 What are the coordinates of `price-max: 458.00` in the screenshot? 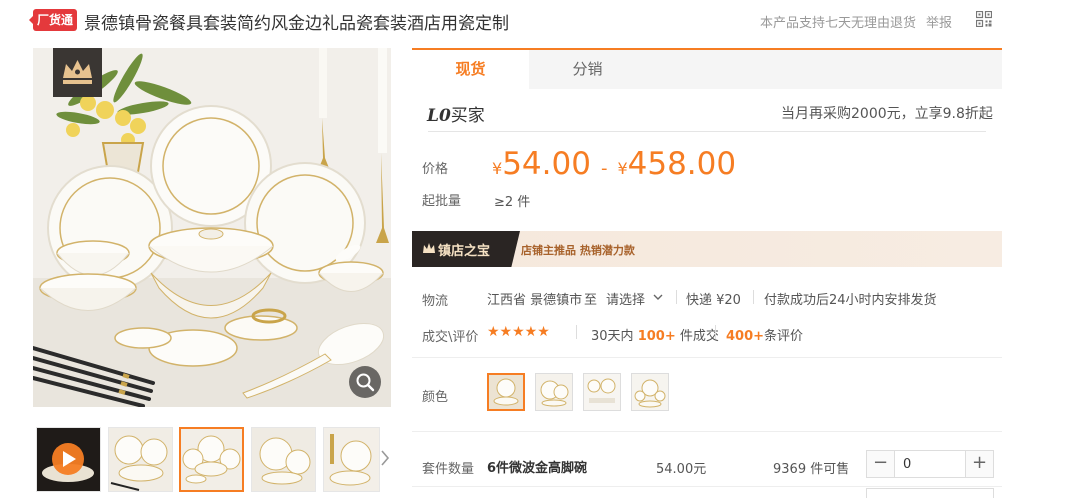 It's located at (682, 164).